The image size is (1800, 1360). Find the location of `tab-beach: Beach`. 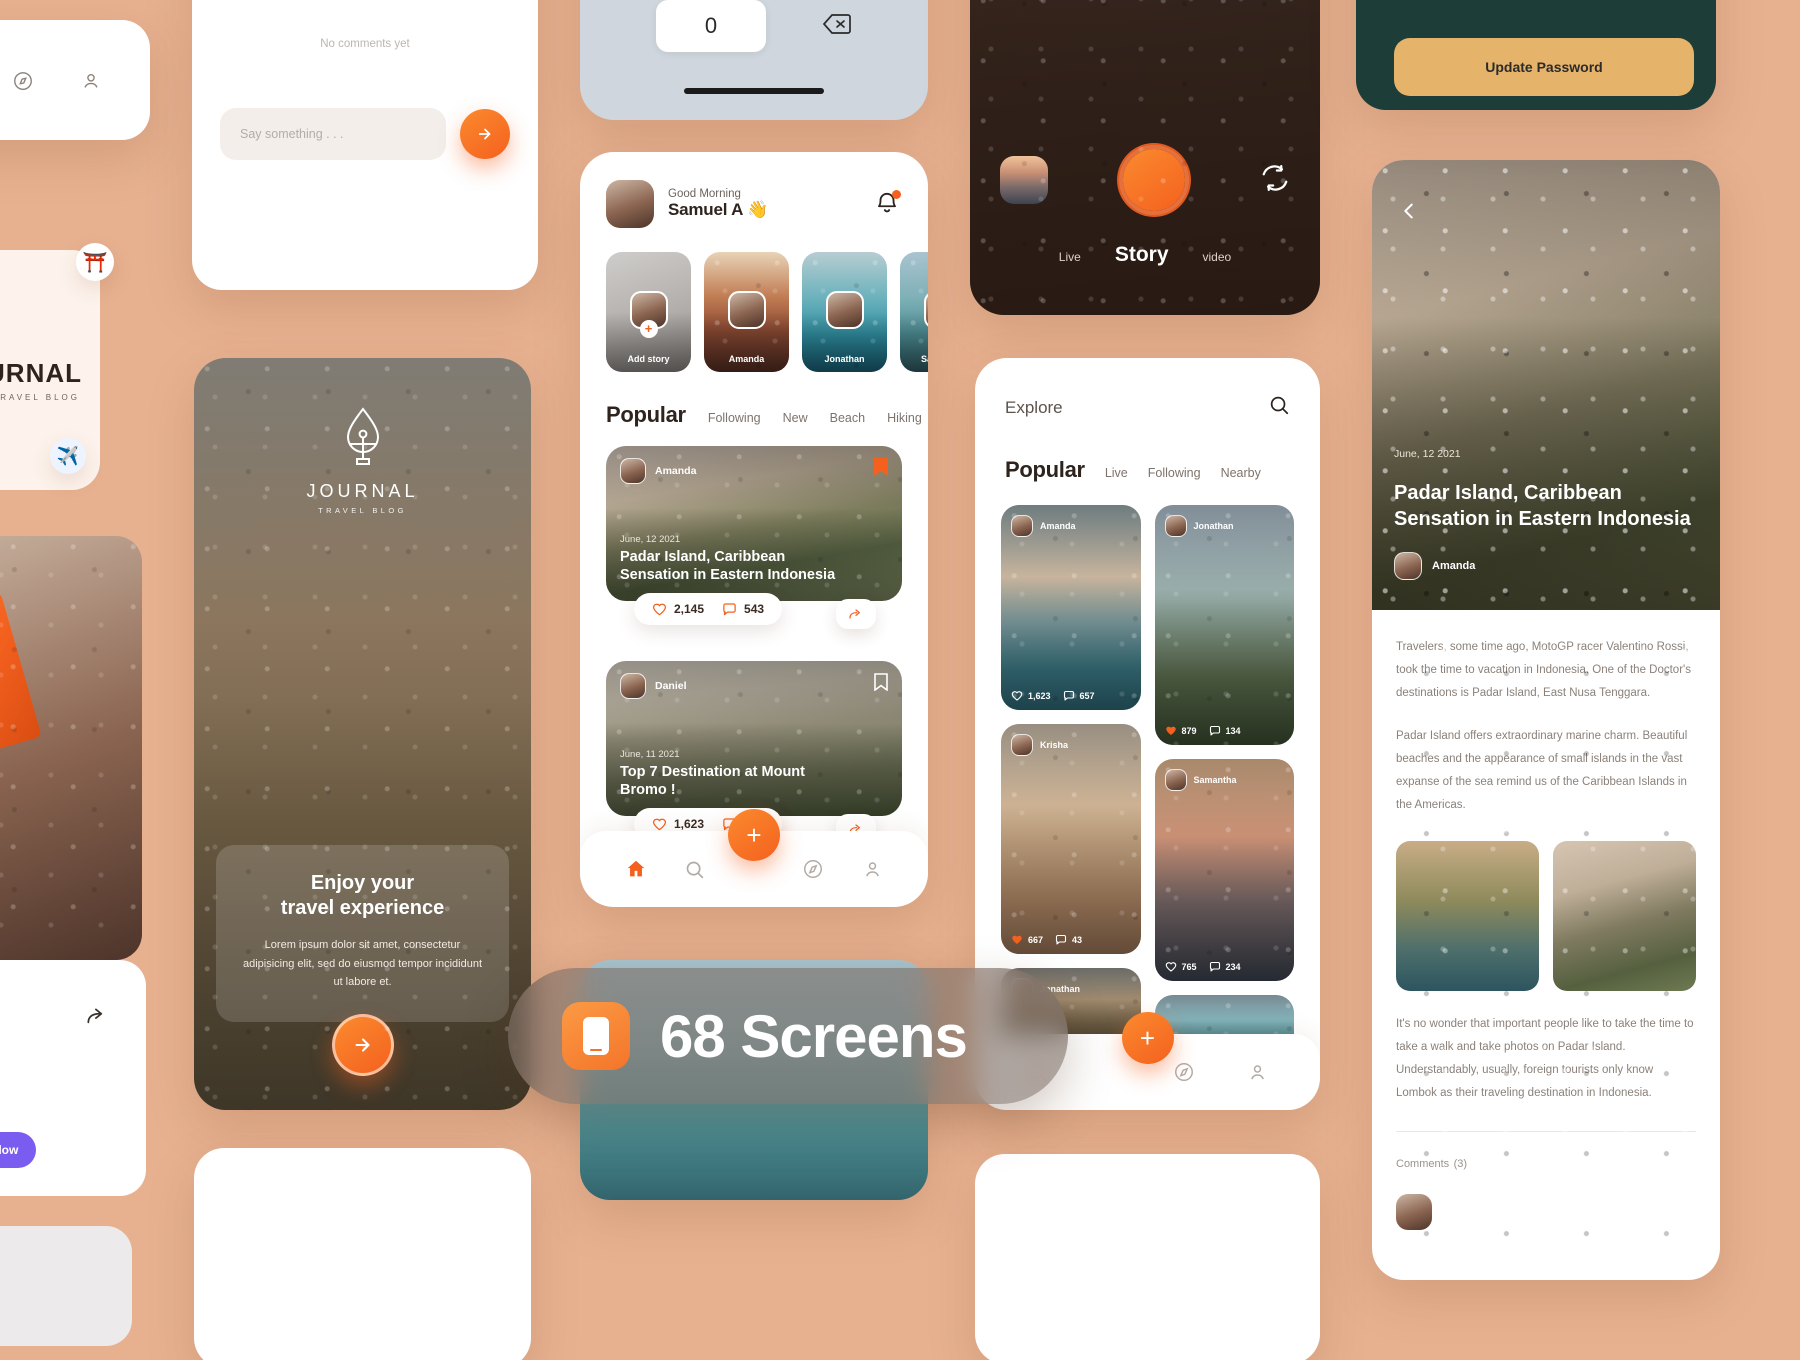

tab-beach: Beach is located at coordinates (847, 418).